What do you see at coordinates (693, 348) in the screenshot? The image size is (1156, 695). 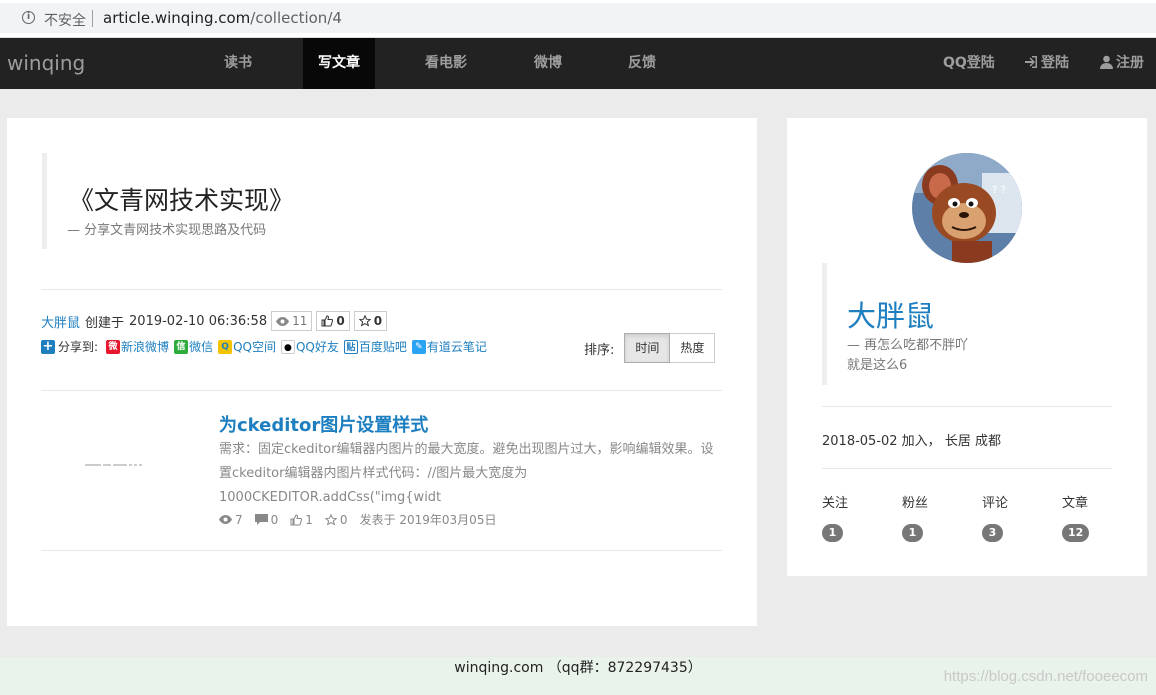 I see `sort-by-hot-button: 热度` at bounding box center [693, 348].